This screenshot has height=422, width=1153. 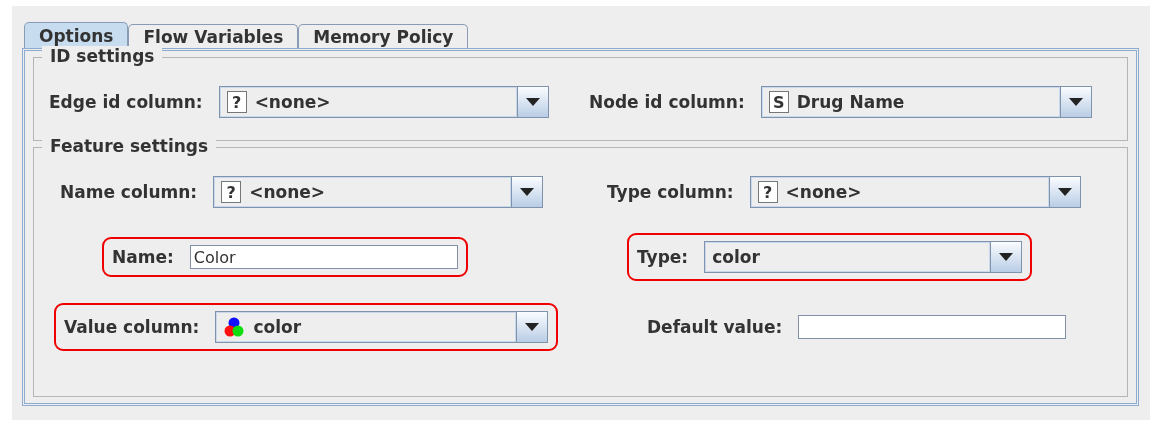 I want to click on group-title: ID settings, so click(x=102, y=56).